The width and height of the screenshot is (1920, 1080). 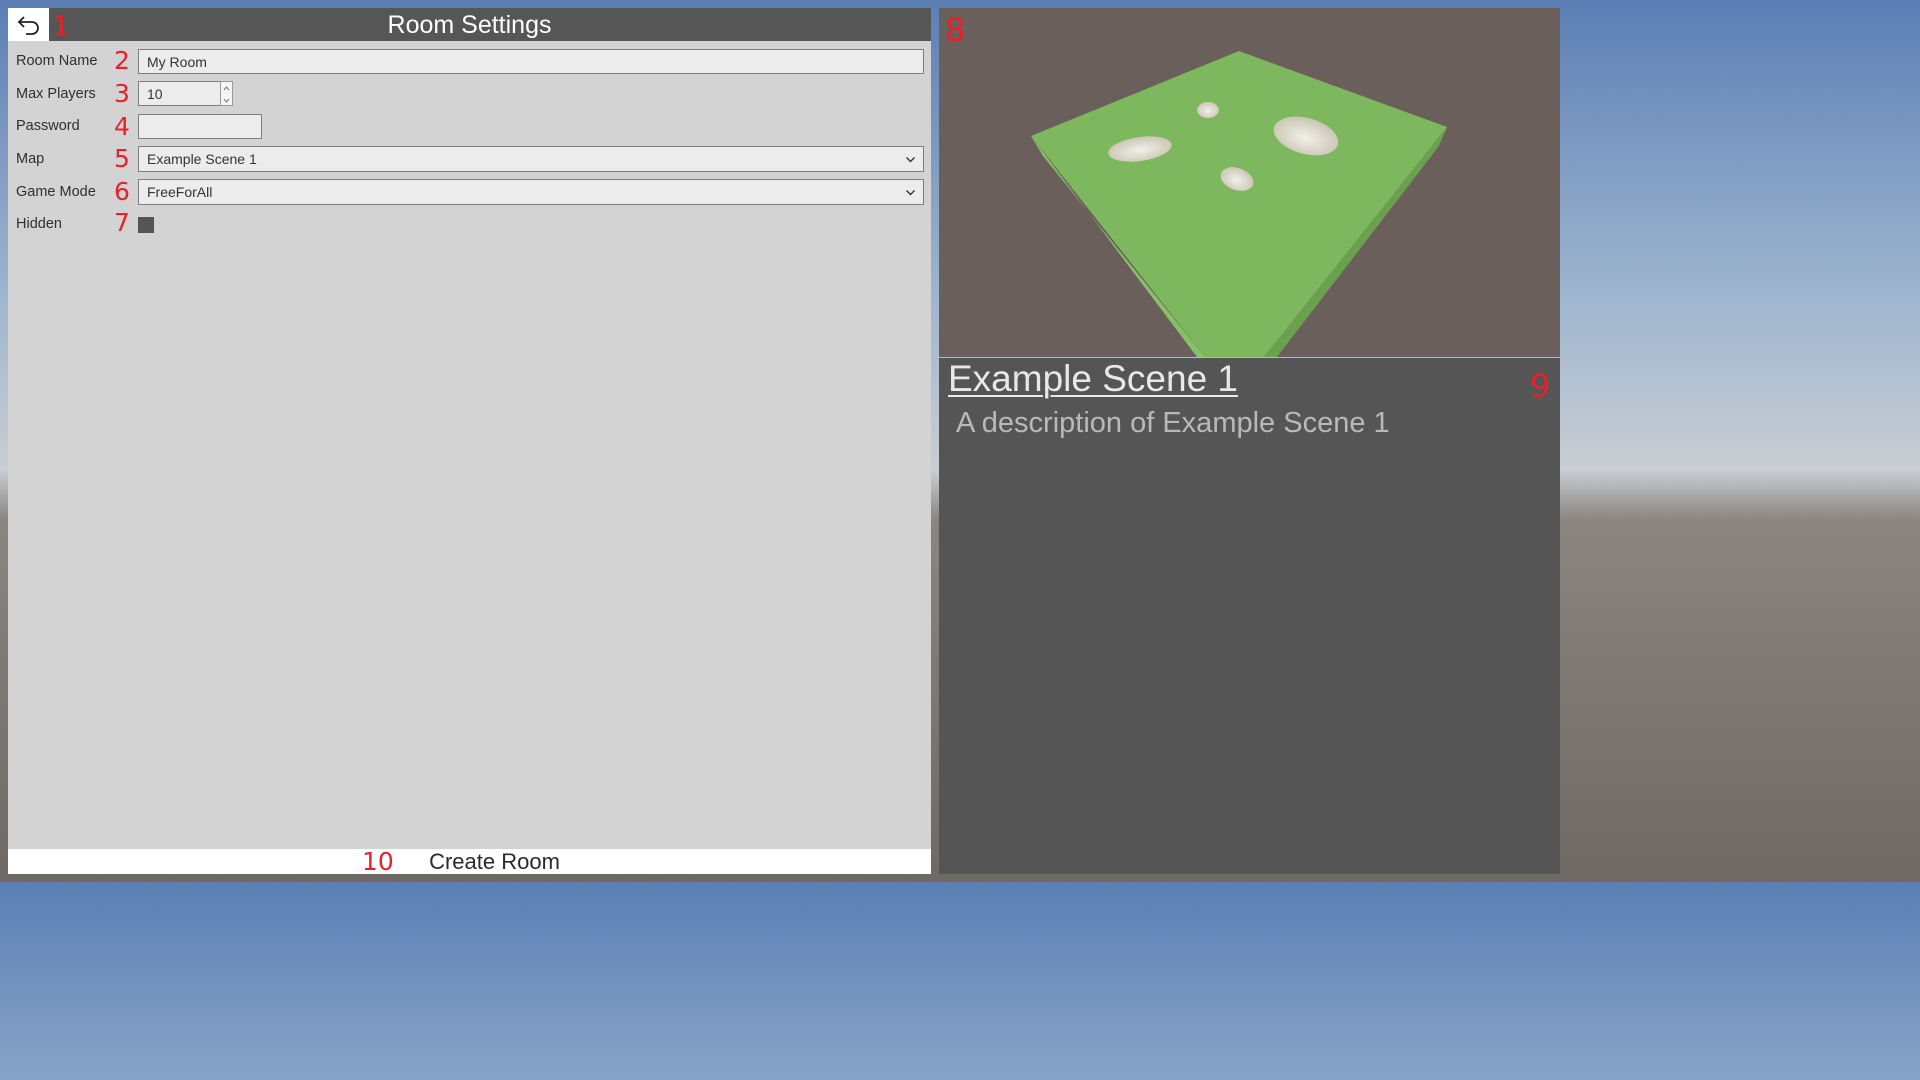 What do you see at coordinates (180, 192) in the screenshot?
I see `game-mode-selected-value: FreeForAll` at bounding box center [180, 192].